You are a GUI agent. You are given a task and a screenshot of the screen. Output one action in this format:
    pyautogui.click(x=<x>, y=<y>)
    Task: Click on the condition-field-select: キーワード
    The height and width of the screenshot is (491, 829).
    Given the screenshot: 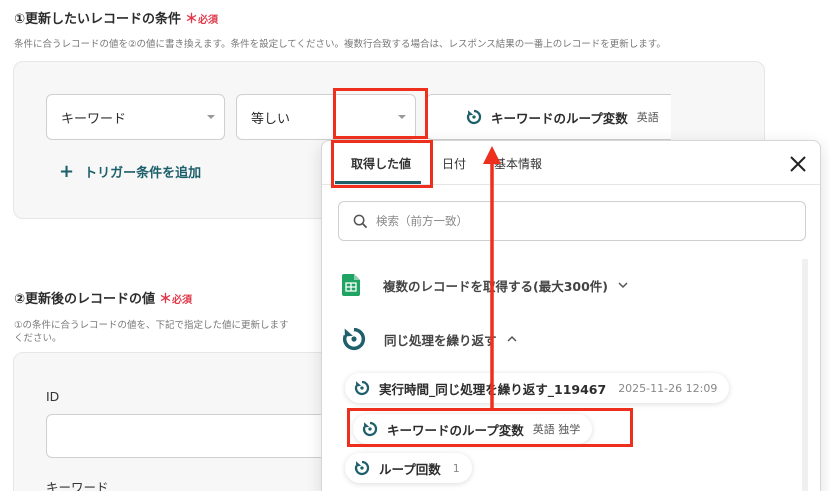 What is the action you would take?
    pyautogui.click(x=135, y=117)
    